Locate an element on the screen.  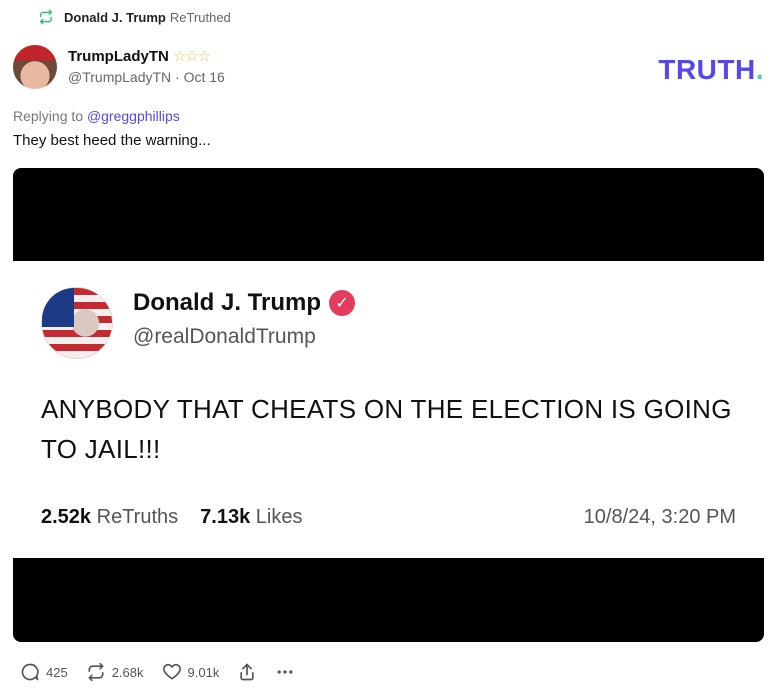
truth-logo: TRUTH. is located at coordinates (711, 70).